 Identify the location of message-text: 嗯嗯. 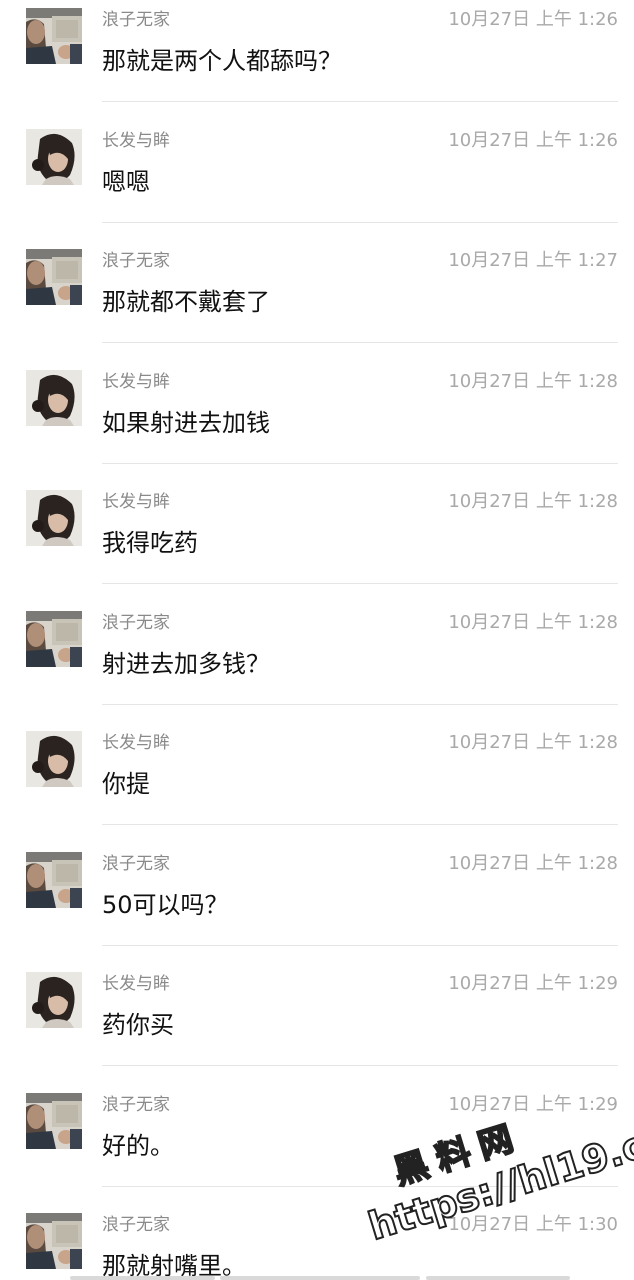
(126, 182).